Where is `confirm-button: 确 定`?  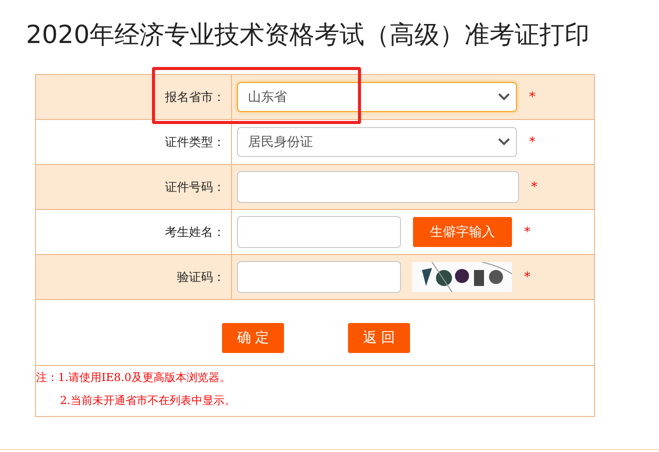
confirm-button: 确 定 is located at coordinates (253, 337).